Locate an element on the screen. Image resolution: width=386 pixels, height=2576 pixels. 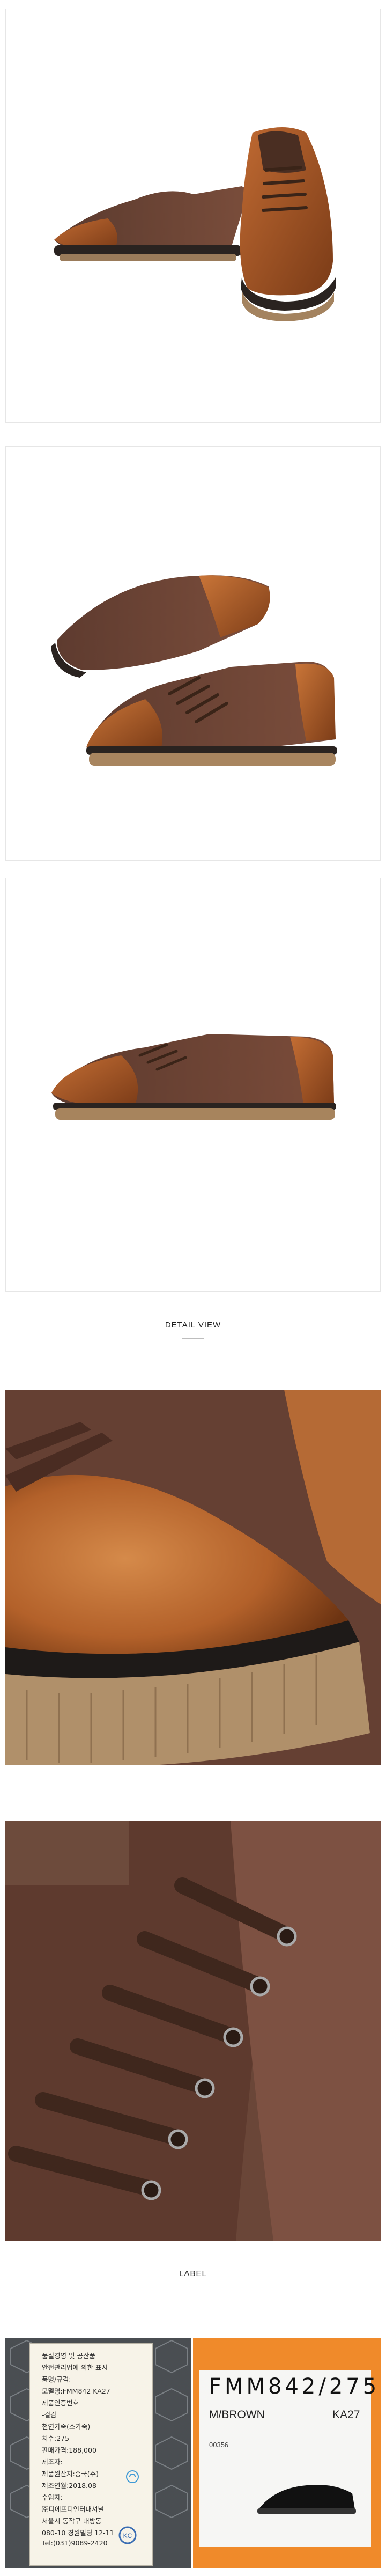
recycle-icon is located at coordinates (132, 2476).